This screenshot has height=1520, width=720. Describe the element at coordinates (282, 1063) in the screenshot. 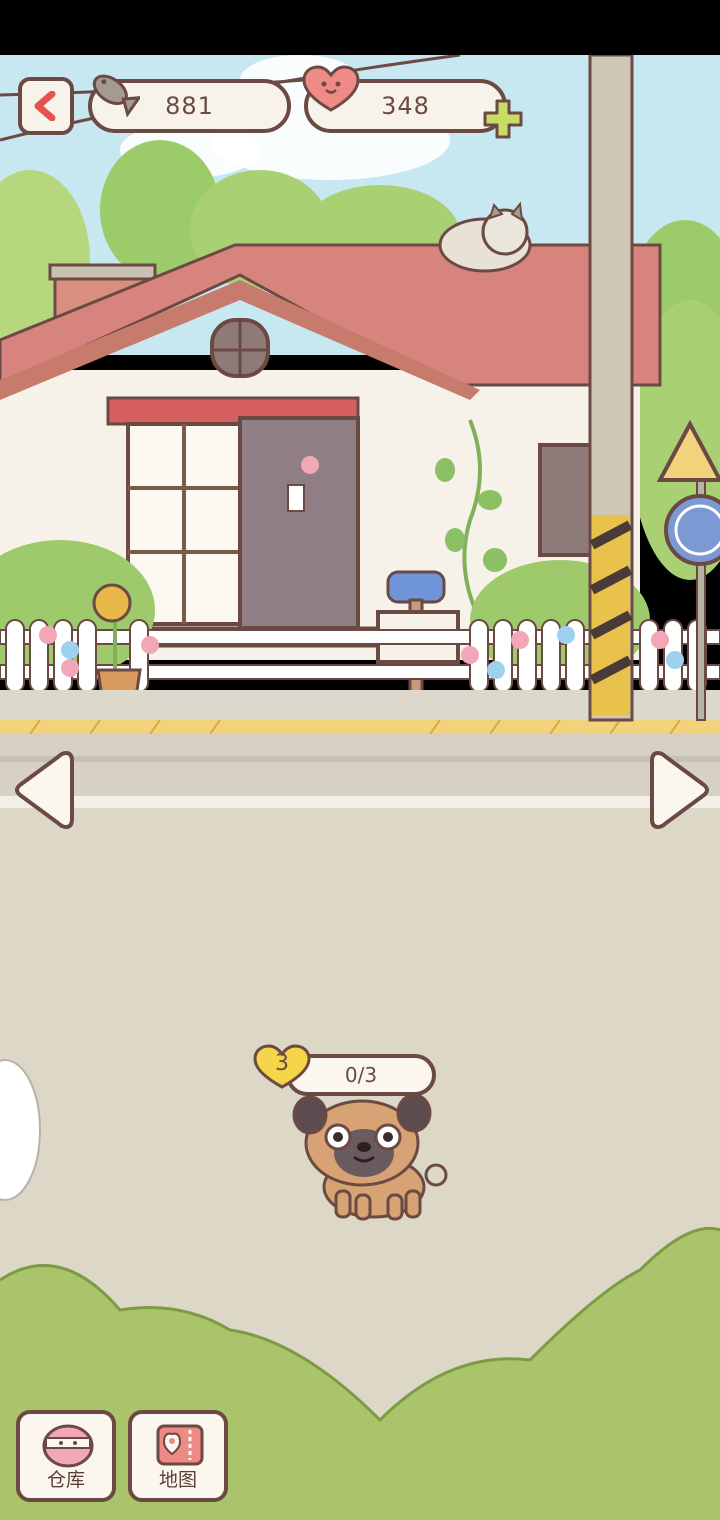

I see `pet-level: 3` at that location.